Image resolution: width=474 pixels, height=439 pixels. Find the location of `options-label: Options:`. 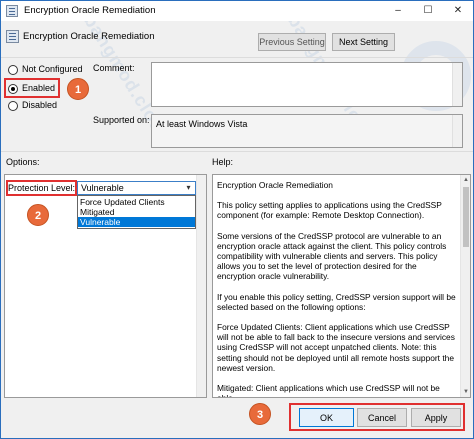

options-label: Options: is located at coordinates (23, 162).